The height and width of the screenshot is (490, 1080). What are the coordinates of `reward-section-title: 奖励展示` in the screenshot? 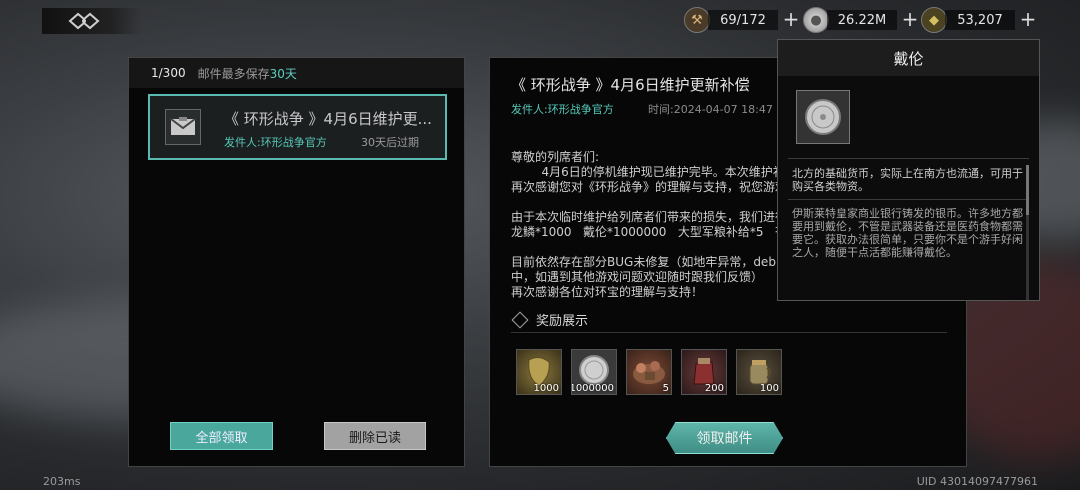 It's located at (549, 319).